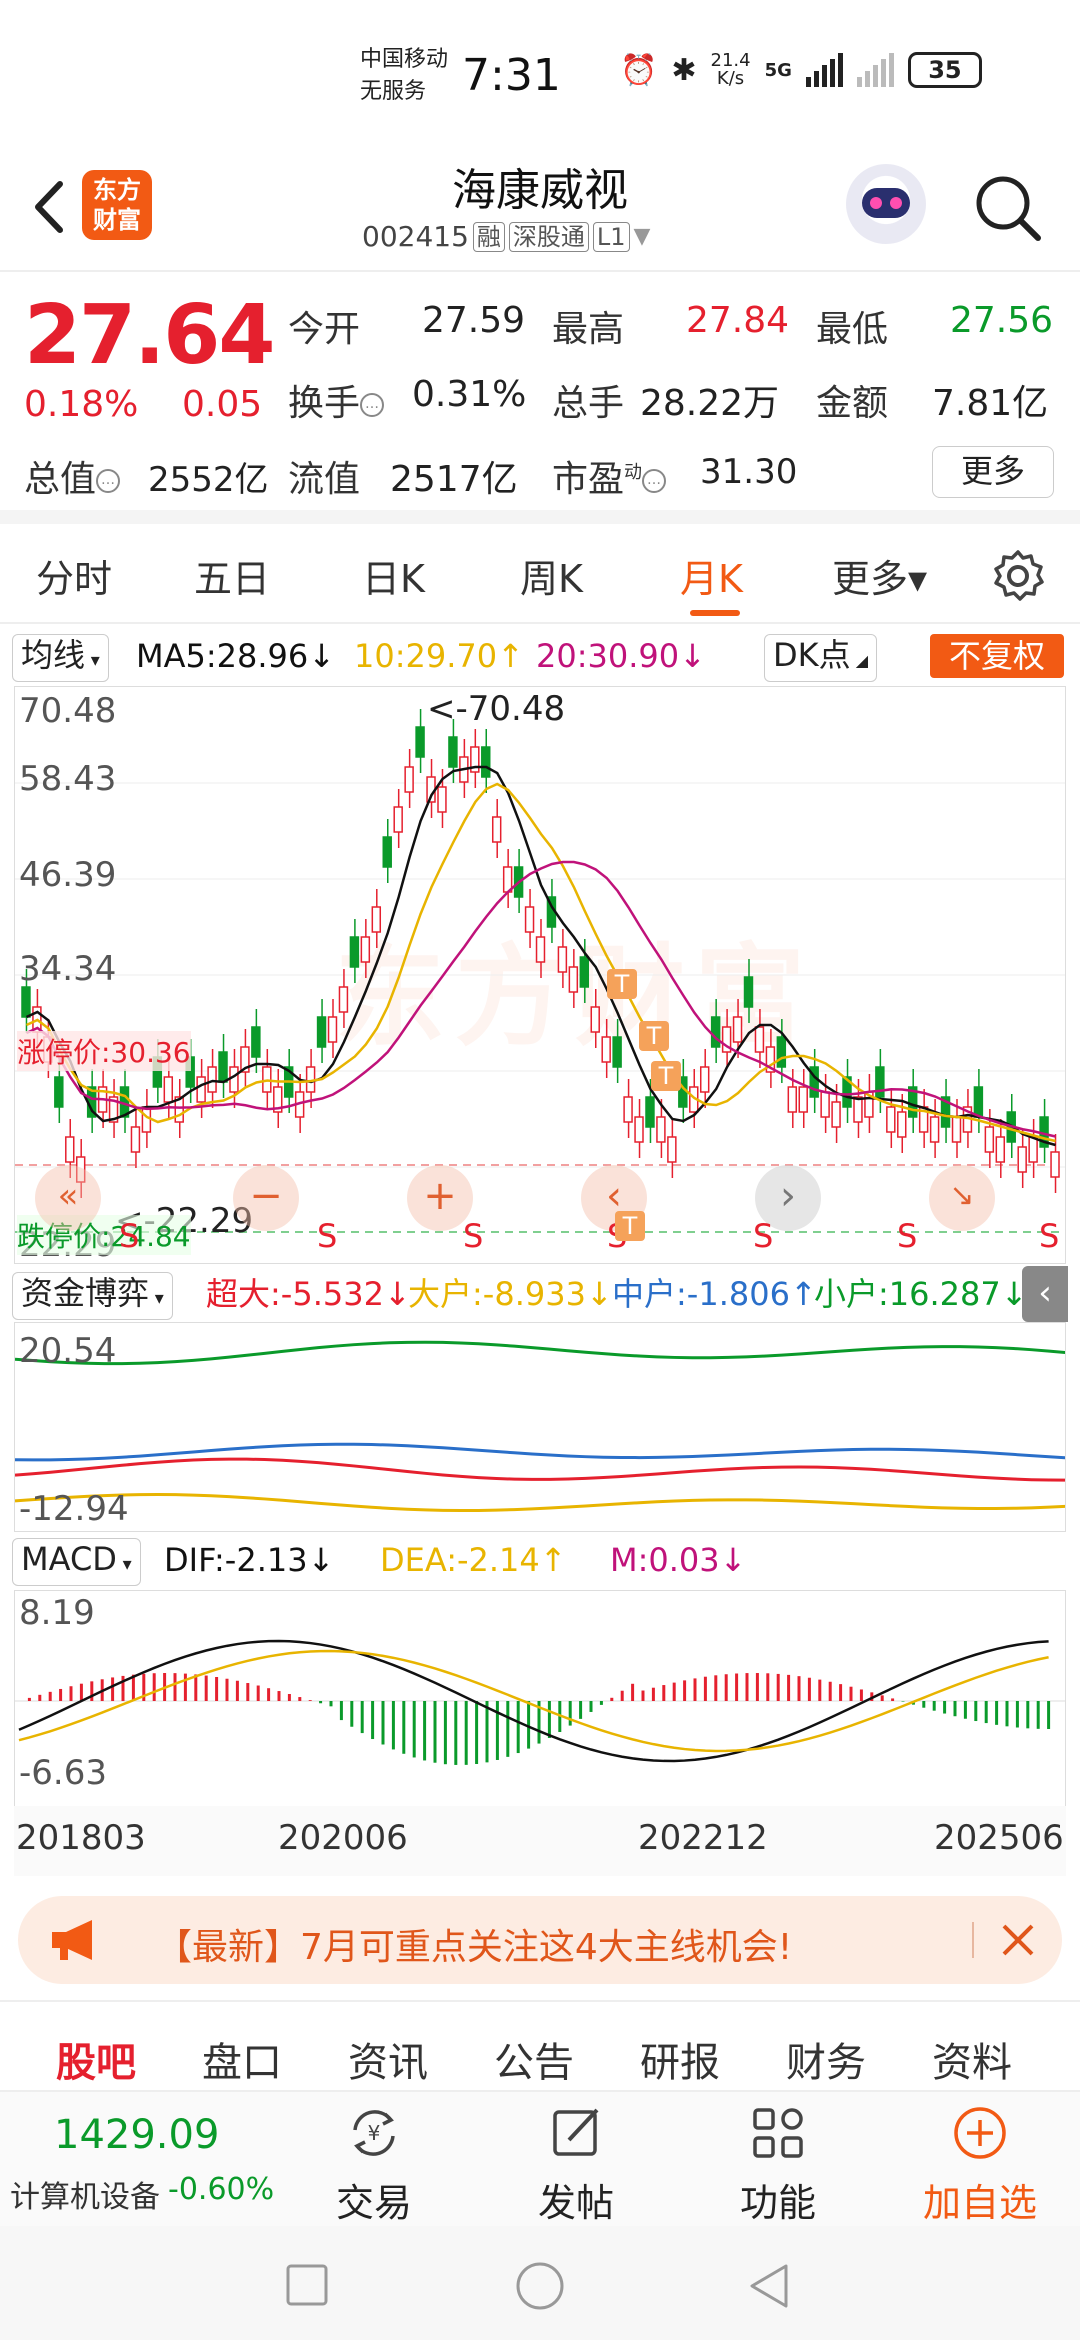 This screenshot has height=2340, width=1080. What do you see at coordinates (85, 1293) in the screenshot?
I see `fund-select-label: 资金博弈` at bounding box center [85, 1293].